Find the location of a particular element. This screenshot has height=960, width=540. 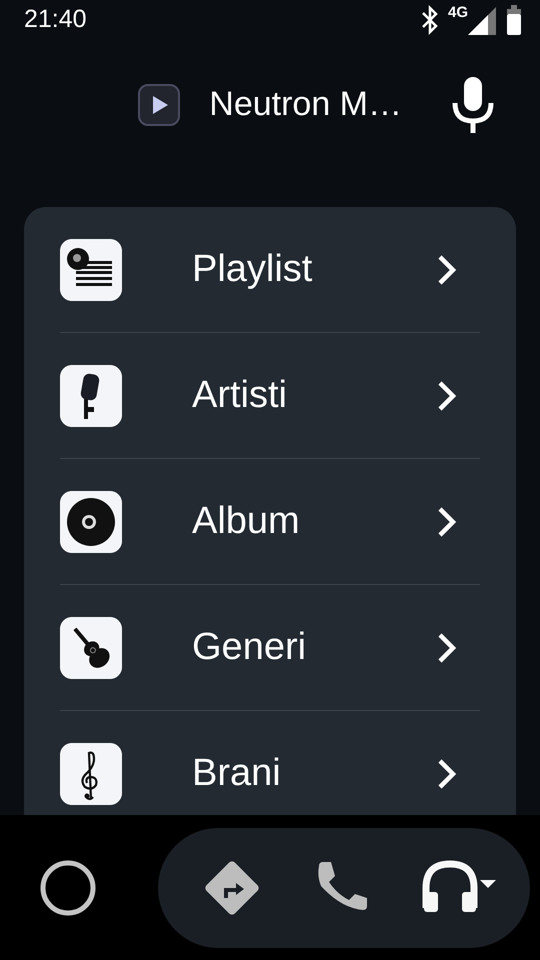

menu-item: Artisti is located at coordinates (270, 396).